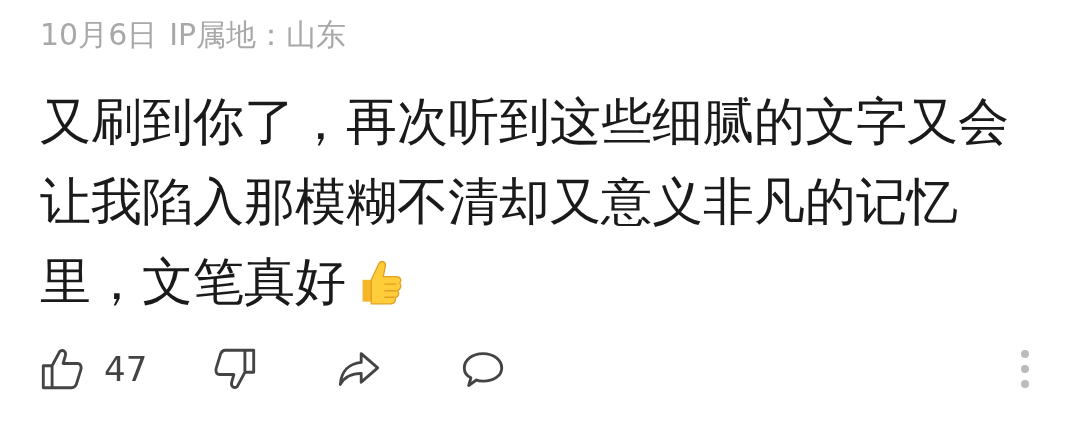 This screenshot has height=443, width=1080. Describe the element at coordinates (99, 34) in the screenshot. I see `comment-date: 10月6日` at that location.